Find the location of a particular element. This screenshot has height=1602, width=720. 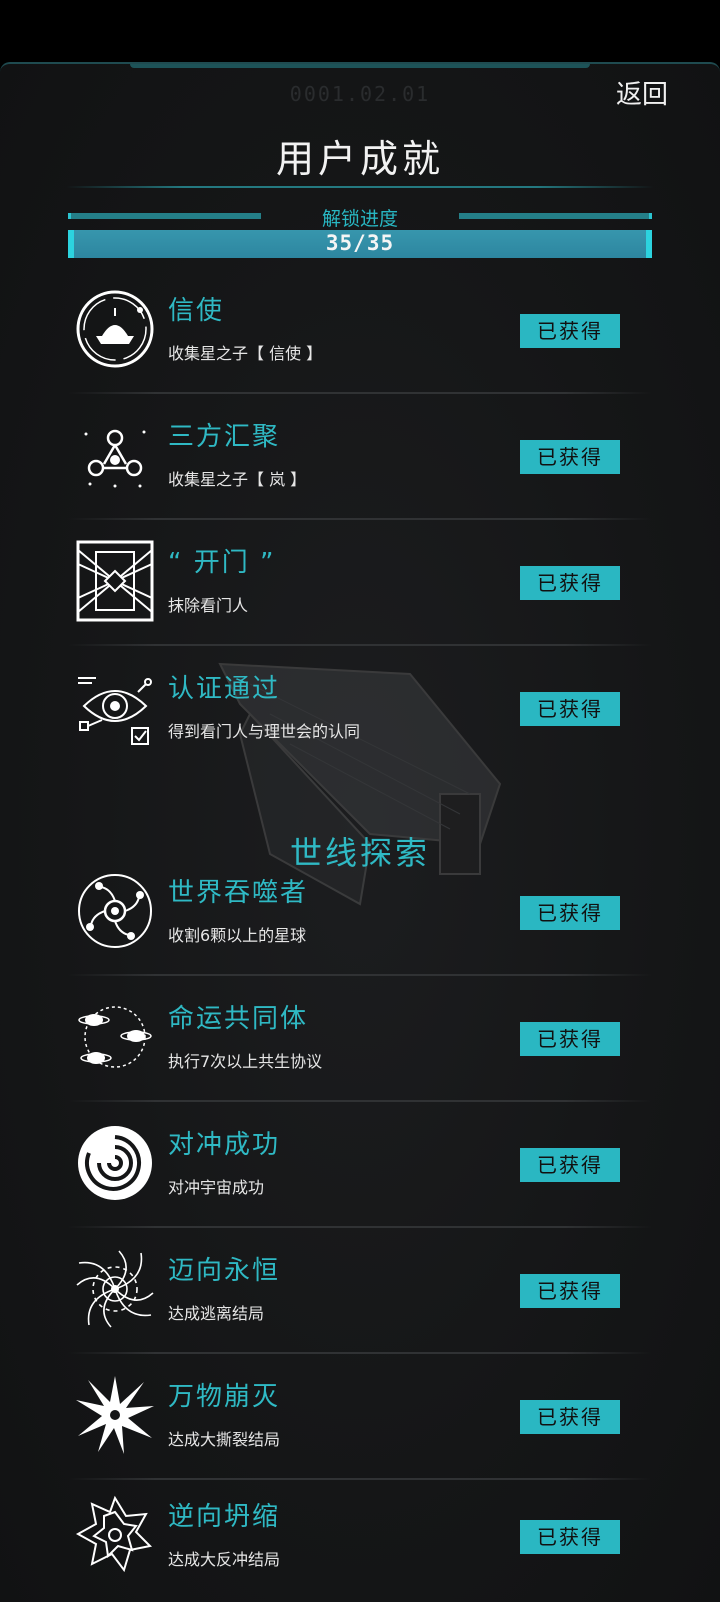

achievement-name: “ 开门 ” is located at coordinates (222, 563).